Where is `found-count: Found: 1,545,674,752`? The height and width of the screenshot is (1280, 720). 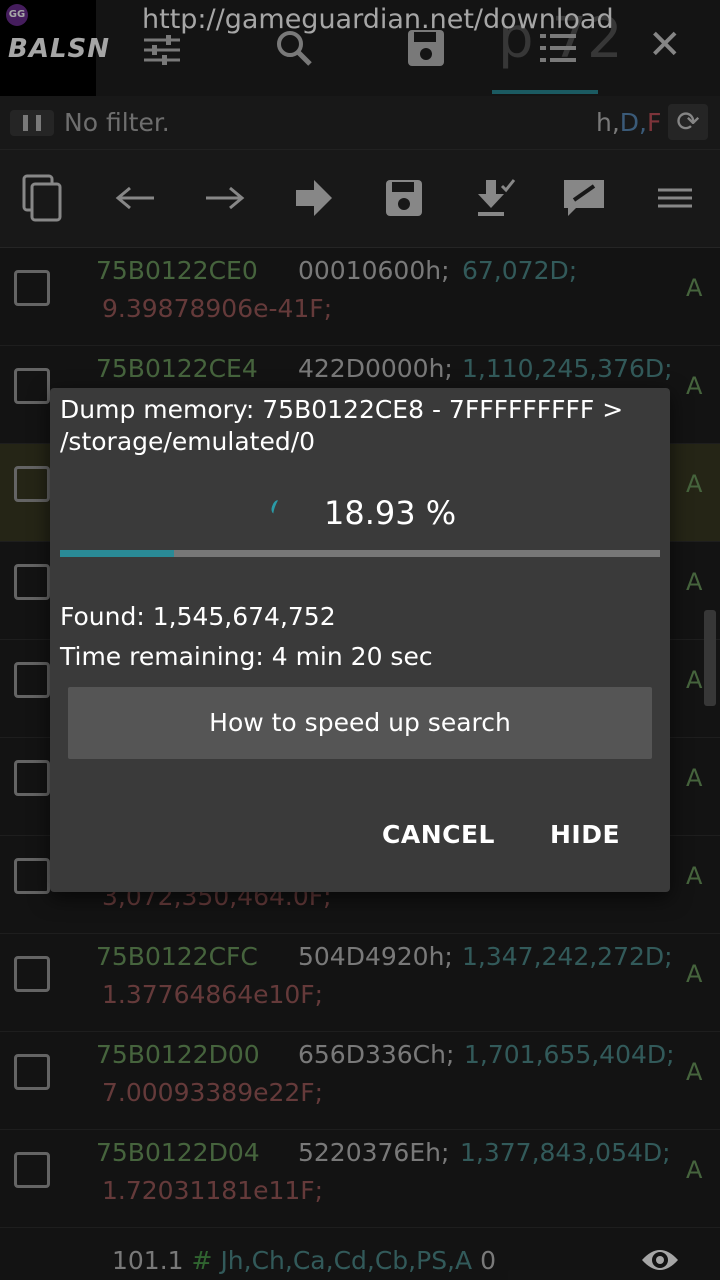
found-count: Found: 1,545,674,752 is located at coordinates (198, 616).